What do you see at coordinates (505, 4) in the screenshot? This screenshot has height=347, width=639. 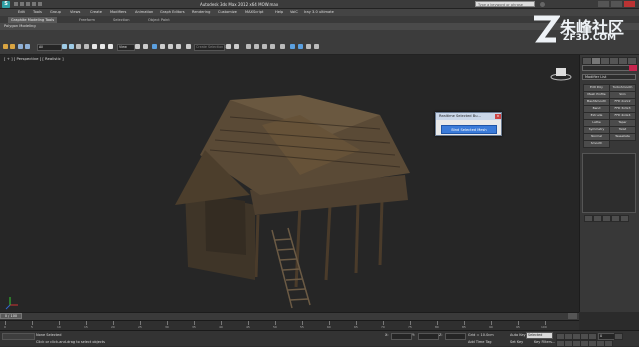 I see `search-input: Type a keyword or phrase` at bounding box center [505, 4].